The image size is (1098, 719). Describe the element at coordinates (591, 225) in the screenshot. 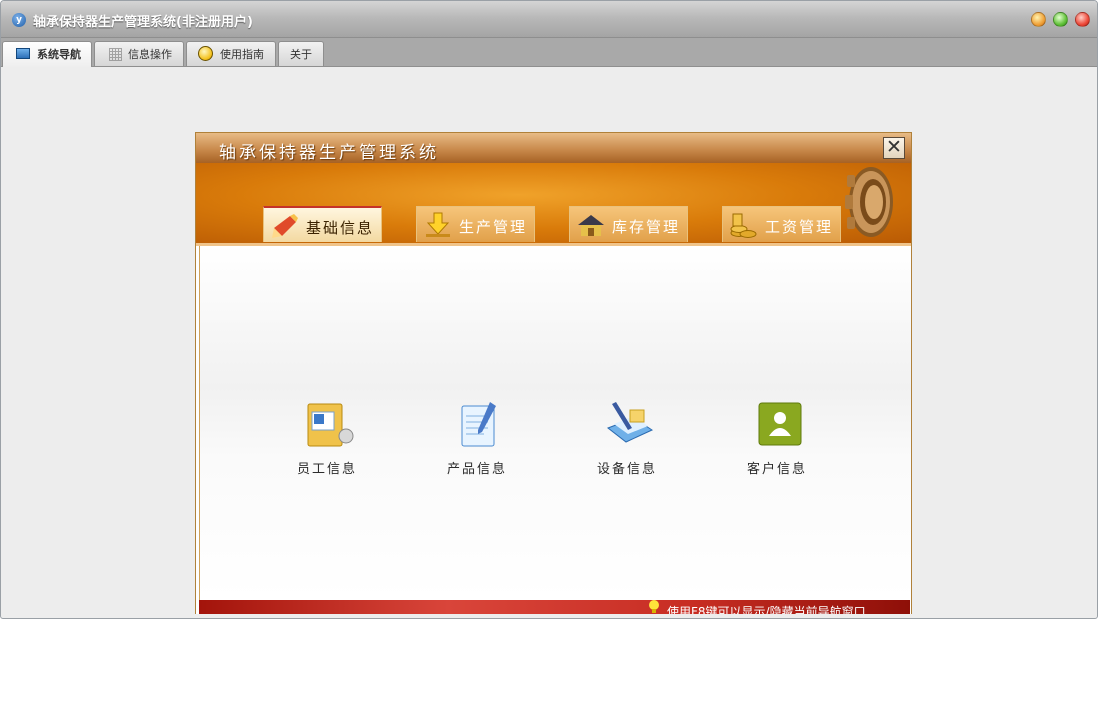

I see `warehouse-icon` at that location.